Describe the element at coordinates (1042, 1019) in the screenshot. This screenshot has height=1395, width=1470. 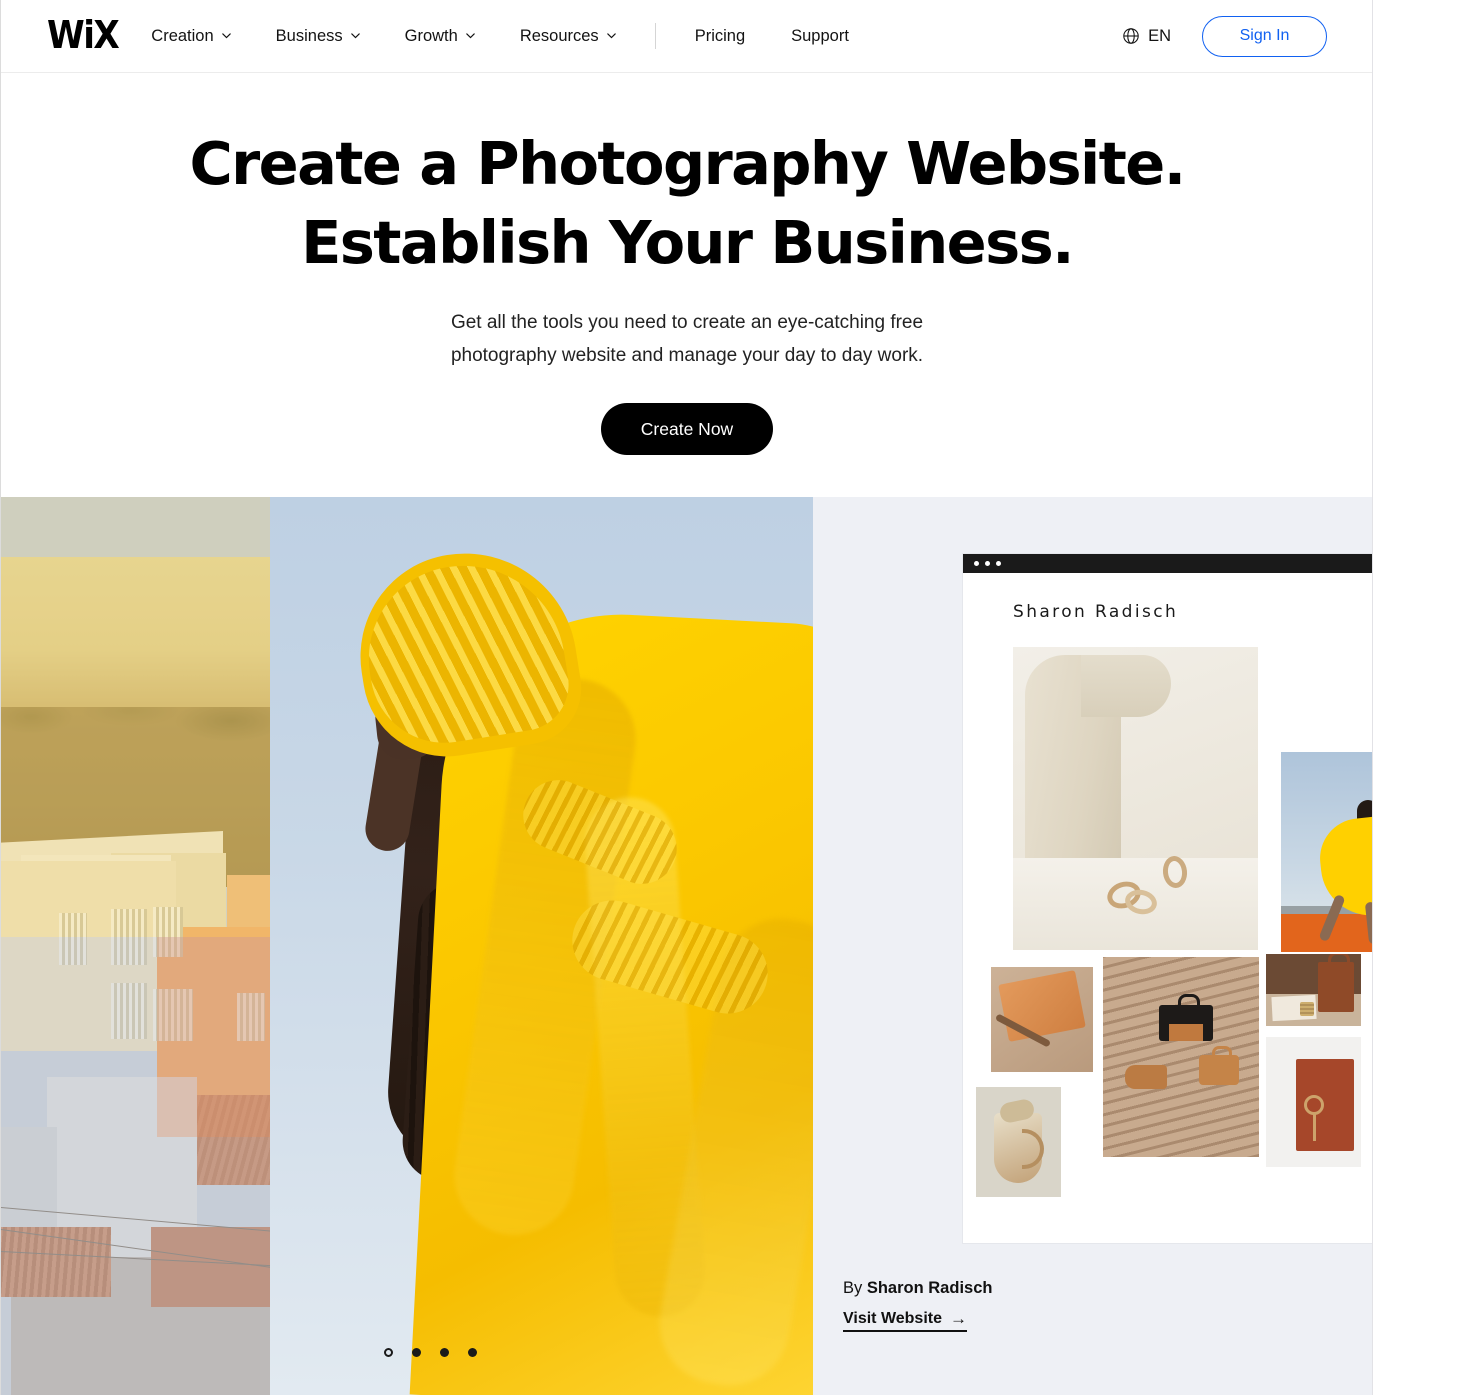
I see `gallery-image-leather-flap` at that location.